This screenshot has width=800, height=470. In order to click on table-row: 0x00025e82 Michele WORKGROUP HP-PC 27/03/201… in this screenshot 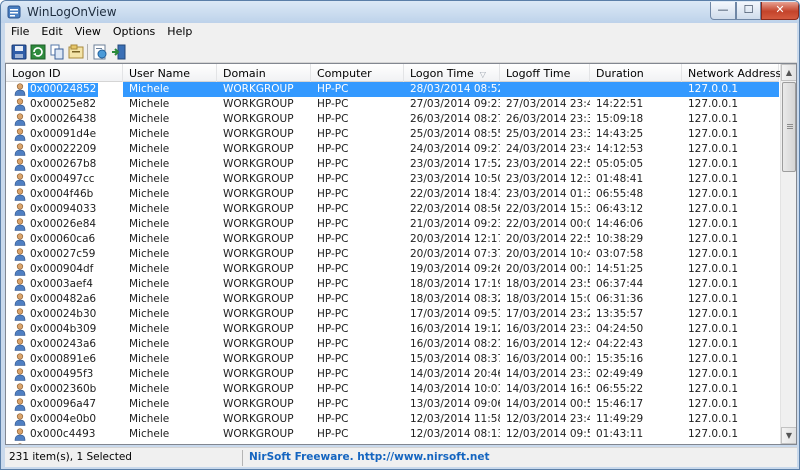, I will do `click(392, 104)`.